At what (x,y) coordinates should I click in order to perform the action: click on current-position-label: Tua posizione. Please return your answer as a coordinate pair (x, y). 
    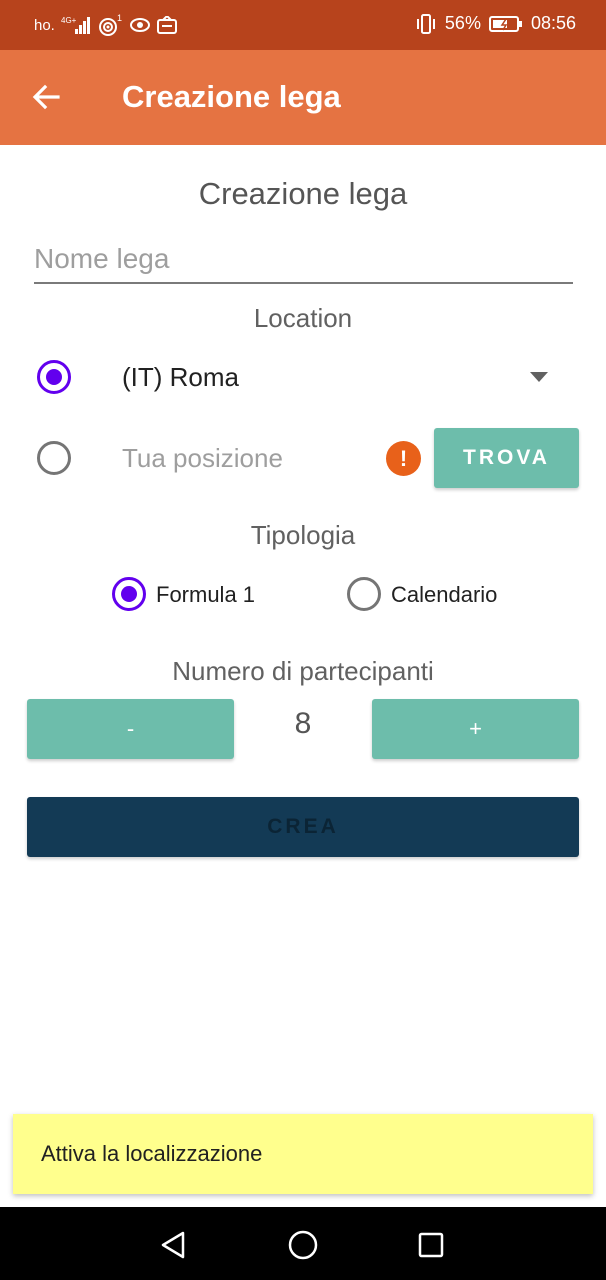
    Looking at the image, I should click on (202, 458).